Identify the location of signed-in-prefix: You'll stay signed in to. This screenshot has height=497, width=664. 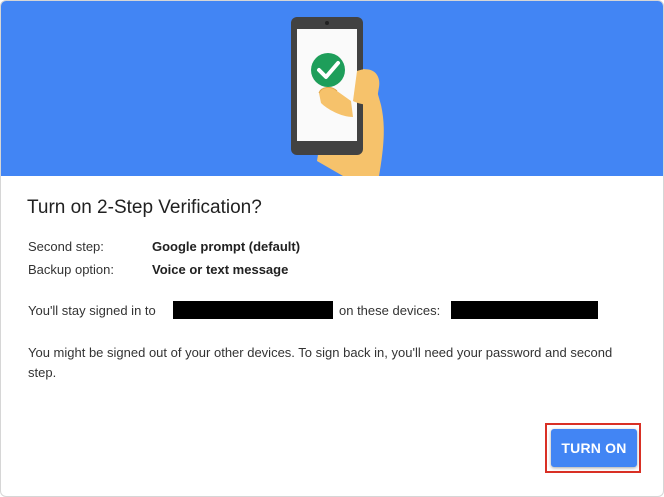
(92, 310).